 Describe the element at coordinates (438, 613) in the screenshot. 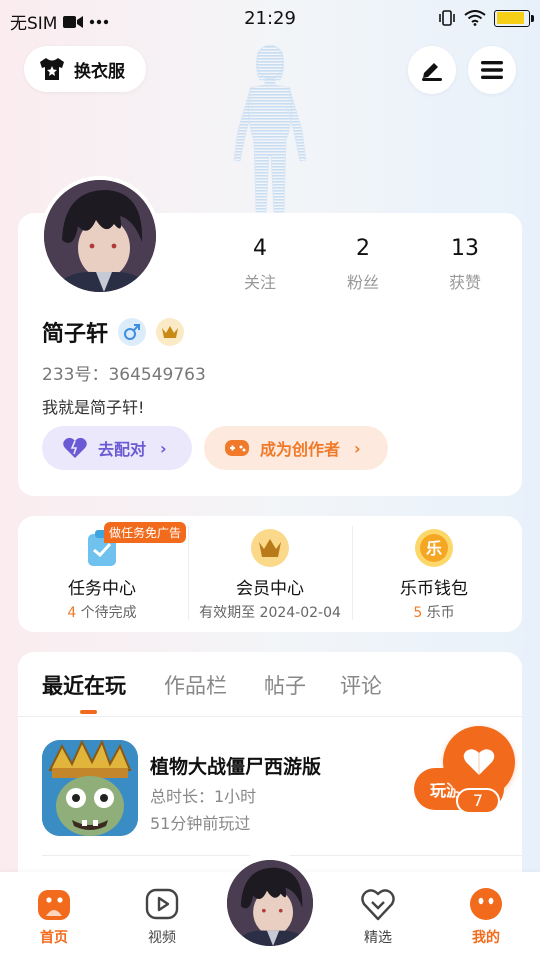

I see `coin-suffix: 乐币` at that location.